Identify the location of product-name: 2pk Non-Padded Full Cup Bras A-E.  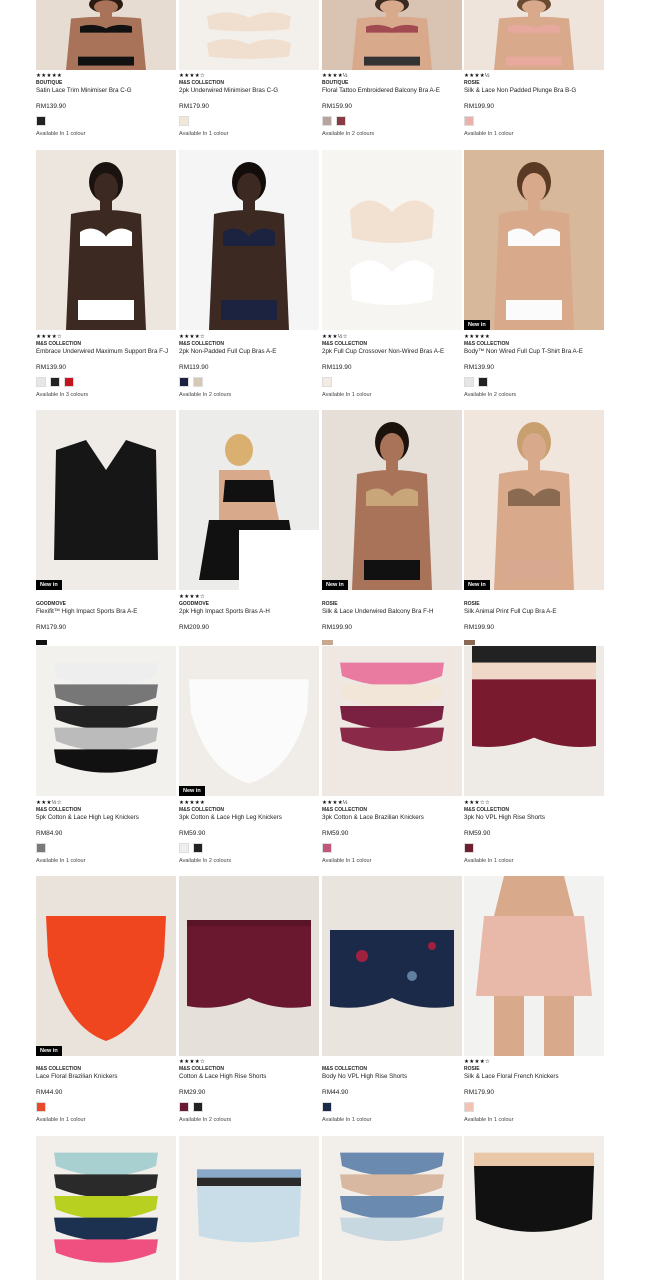
(249, 352).